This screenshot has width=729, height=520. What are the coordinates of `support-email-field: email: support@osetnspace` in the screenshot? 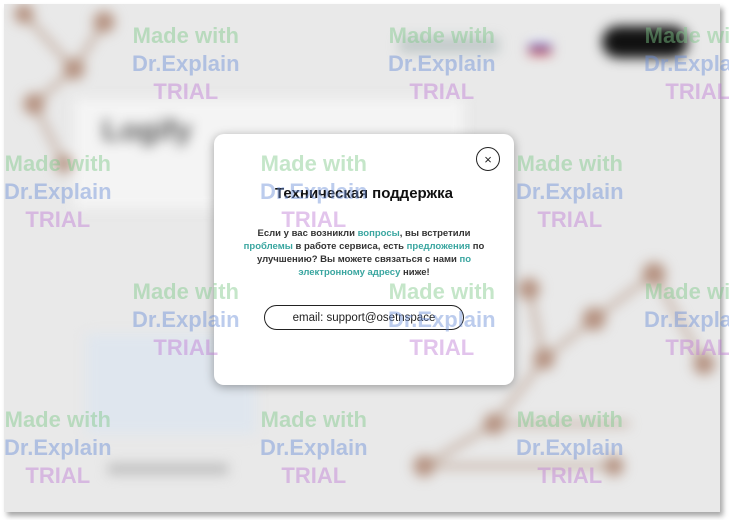 It's located at (364, 317).